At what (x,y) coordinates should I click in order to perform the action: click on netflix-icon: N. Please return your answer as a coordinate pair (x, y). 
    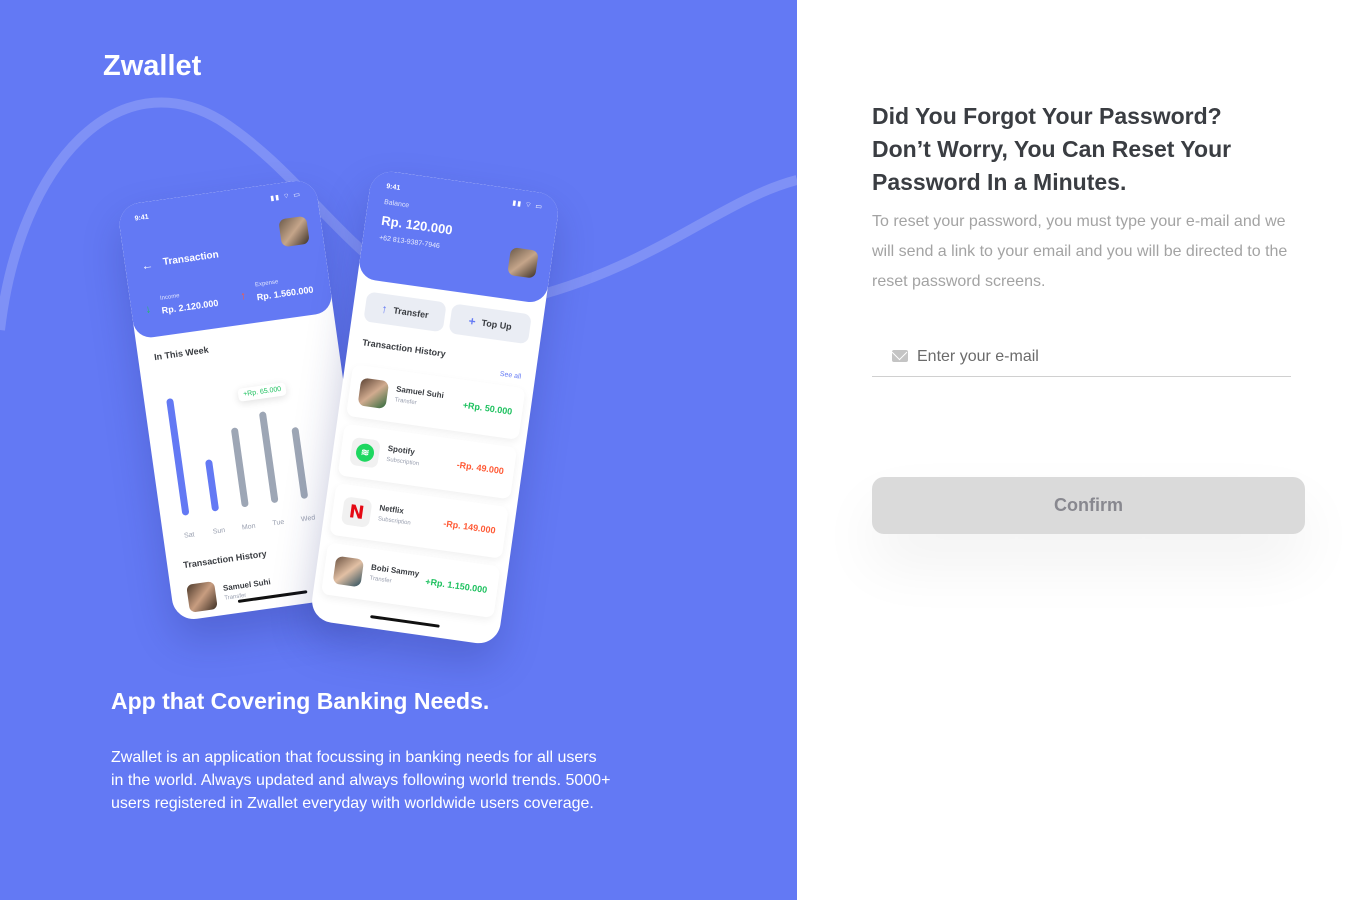
    Looking at the image, I should click on (356, 512).